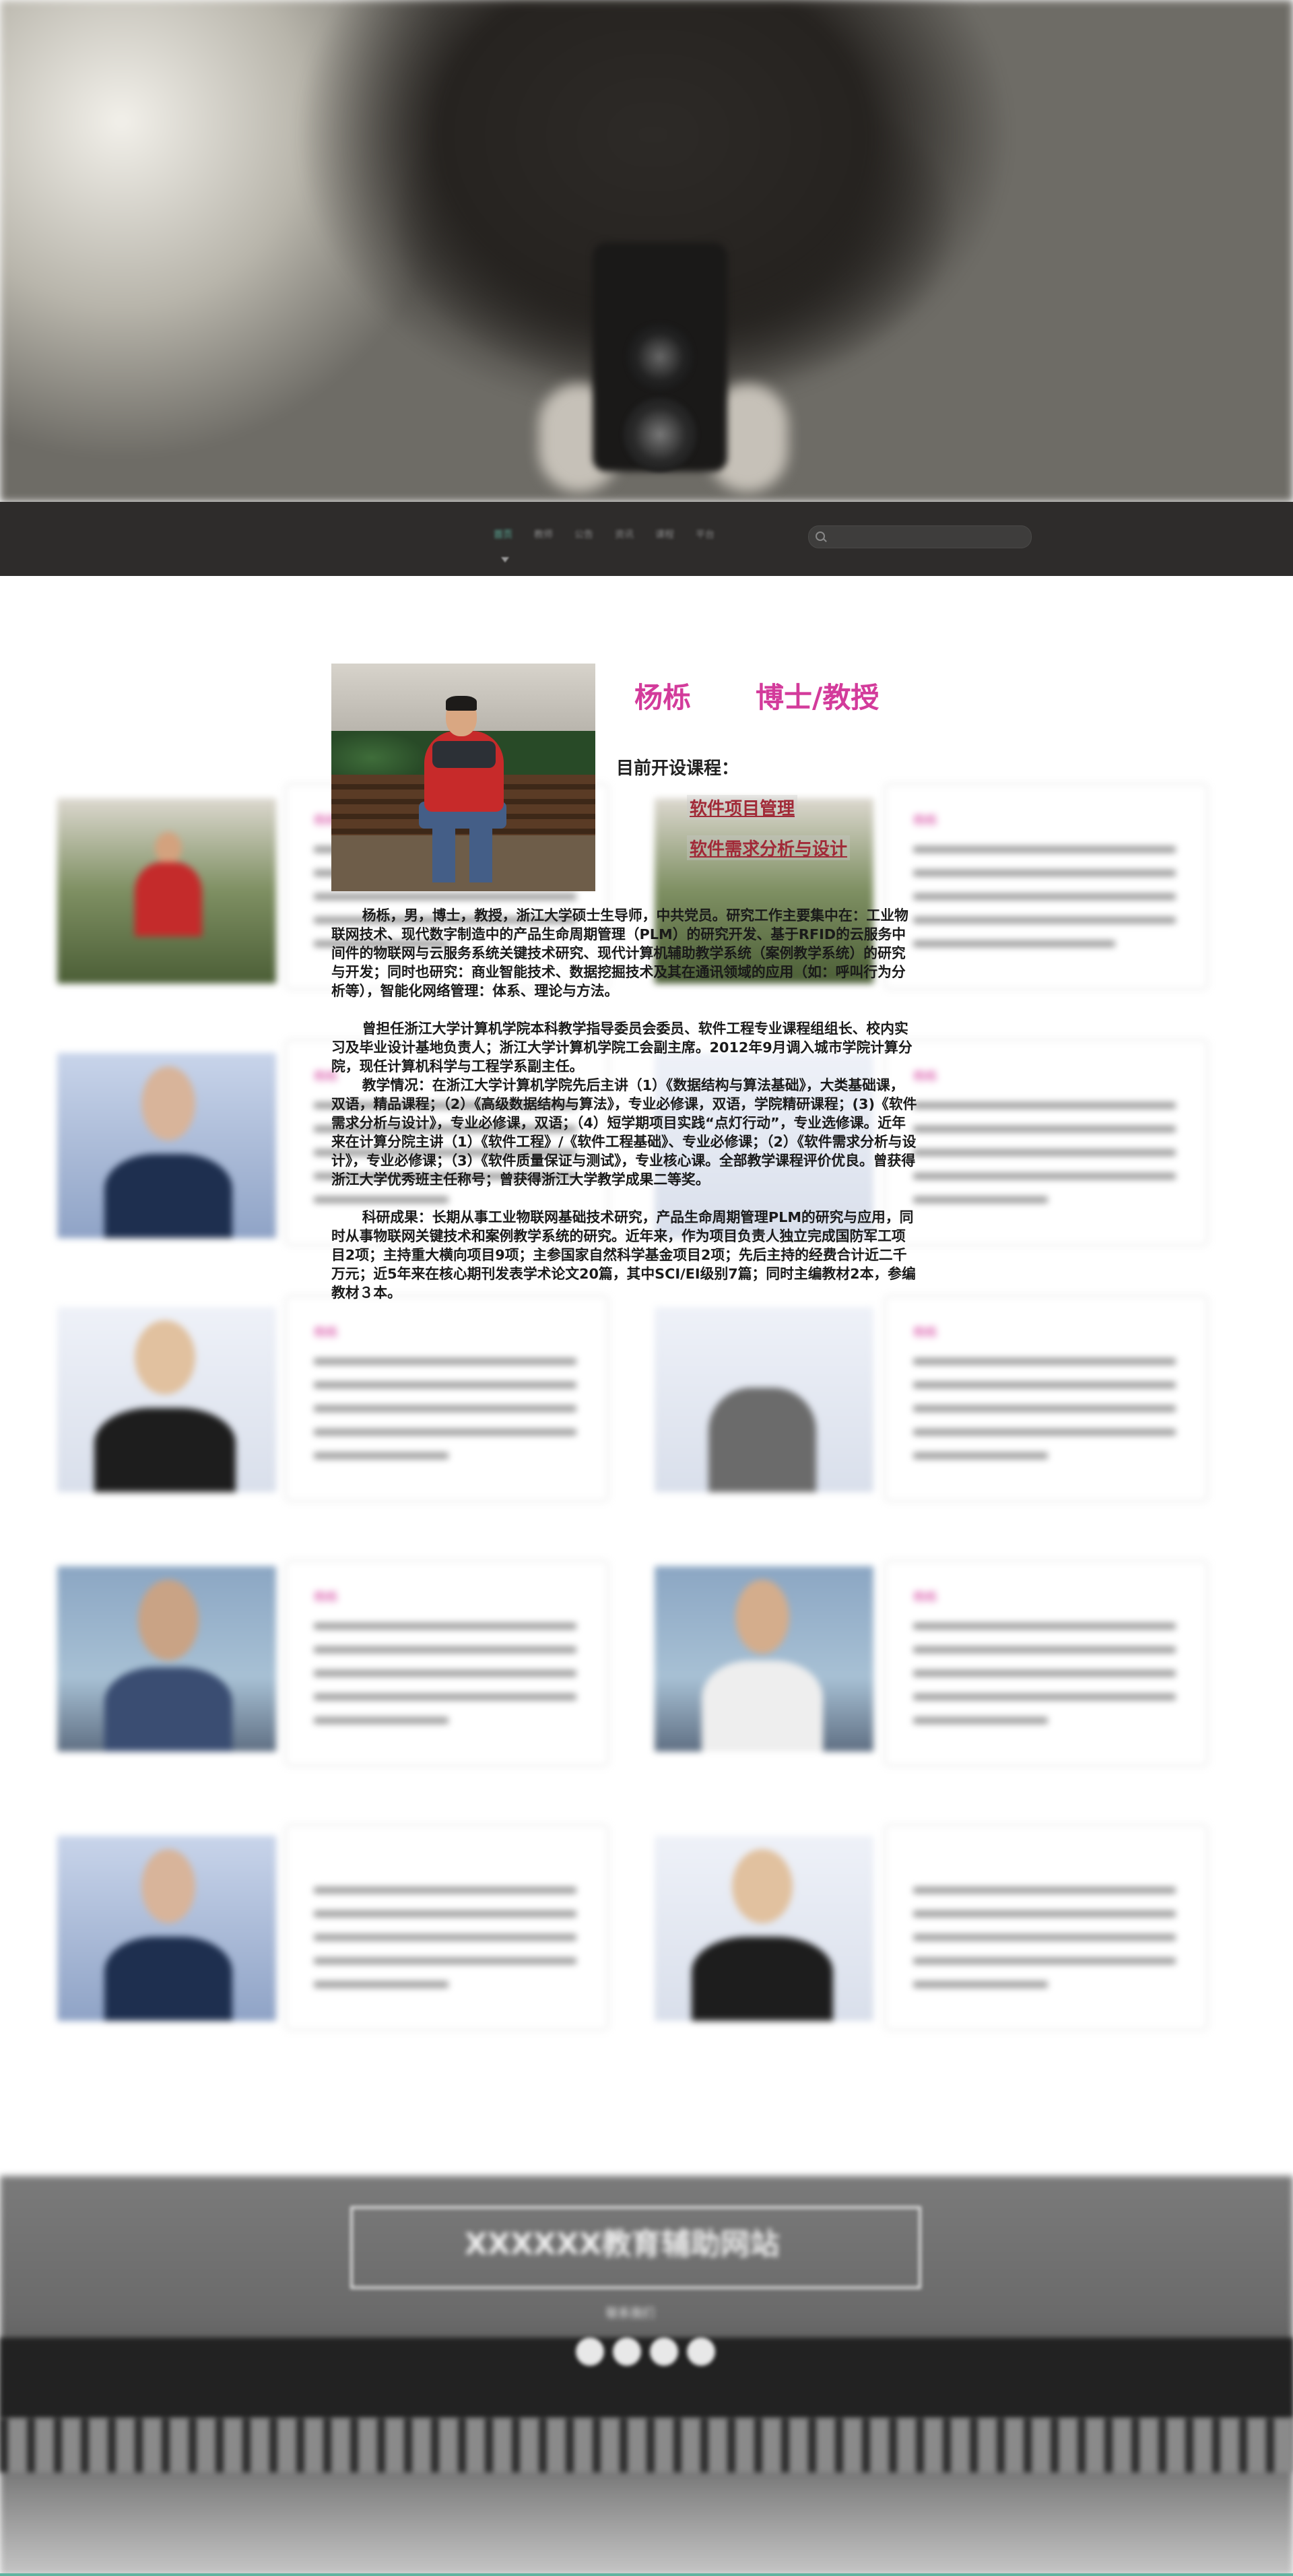 This screenshot has width=1293, height=2576. Describe the element at coordinates (463, 778) in the screenshot. I see `profile-photo` at that location.